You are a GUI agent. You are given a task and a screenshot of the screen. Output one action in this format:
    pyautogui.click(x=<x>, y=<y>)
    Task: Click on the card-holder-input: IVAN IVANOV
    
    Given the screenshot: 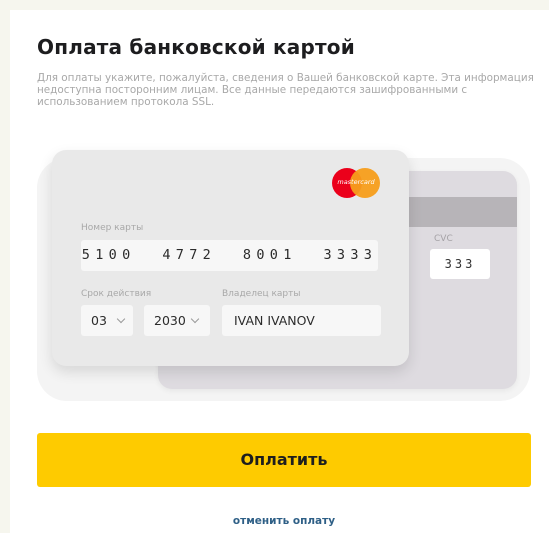 What is the action you would take?
    pyautogui.click(x=301, y=320)
    